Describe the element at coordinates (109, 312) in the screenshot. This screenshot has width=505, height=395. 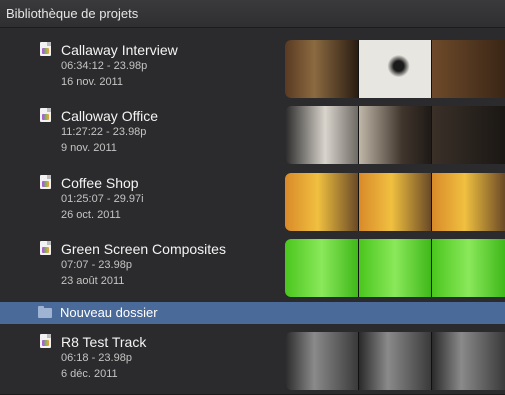
I see `folder-label: Nouveau dossier` at that location.